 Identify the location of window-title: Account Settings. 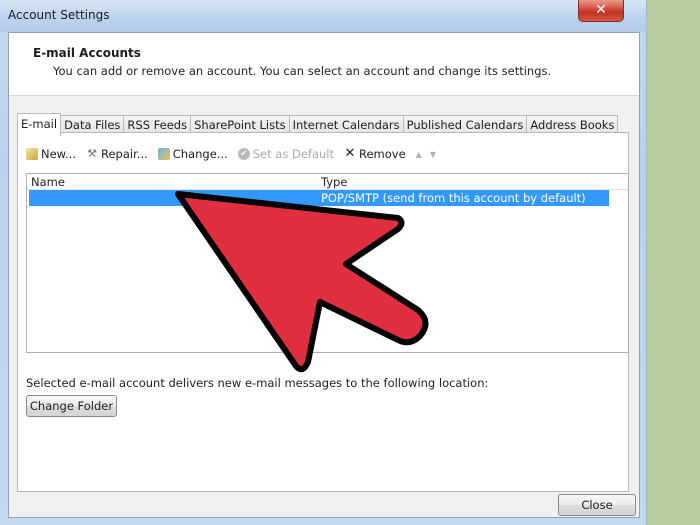
(59, 15).